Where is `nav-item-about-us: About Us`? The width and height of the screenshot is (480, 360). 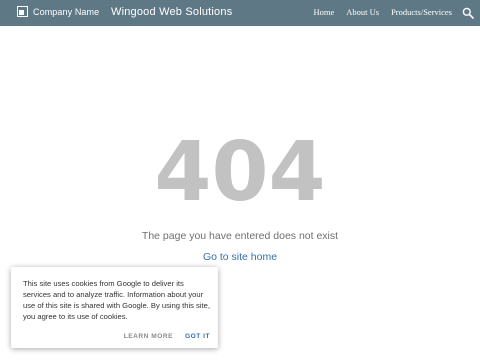
nav-item-about-us: About Us is located at coordinates (362, 12).